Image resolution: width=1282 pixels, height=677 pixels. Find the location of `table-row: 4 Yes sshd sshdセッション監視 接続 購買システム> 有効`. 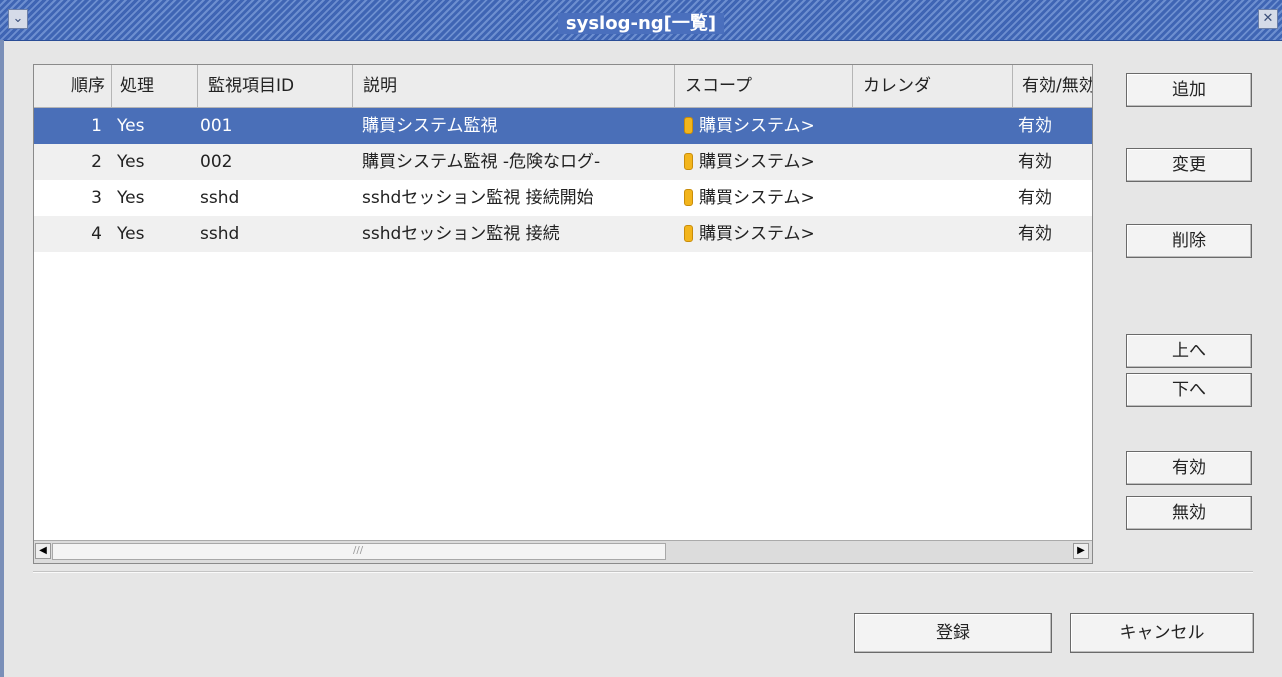

table-row: 4 Yes sshd sshdセッション監視 接続 購買システム> 有効 is located at coordinates (563, 234).